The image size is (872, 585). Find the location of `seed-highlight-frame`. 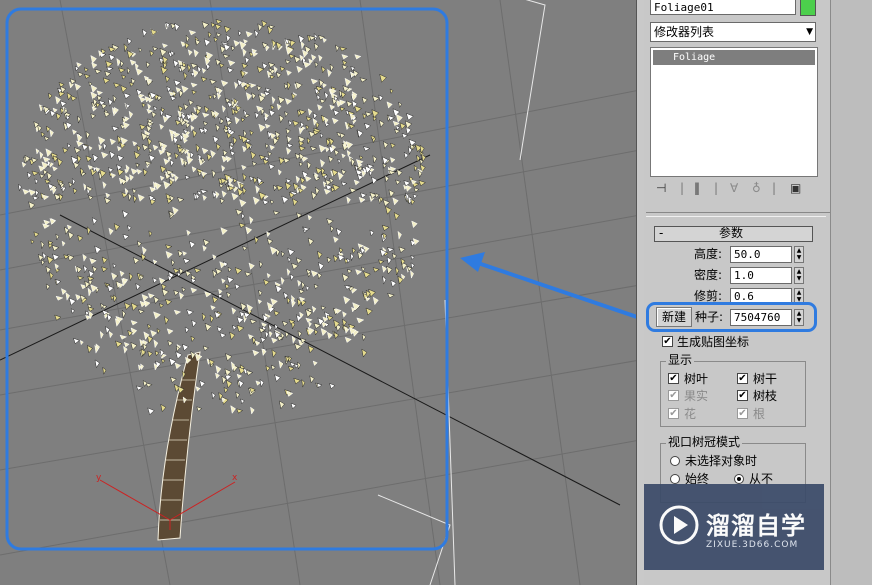

seed-highlight-frame is located at coordinates (731, 317).